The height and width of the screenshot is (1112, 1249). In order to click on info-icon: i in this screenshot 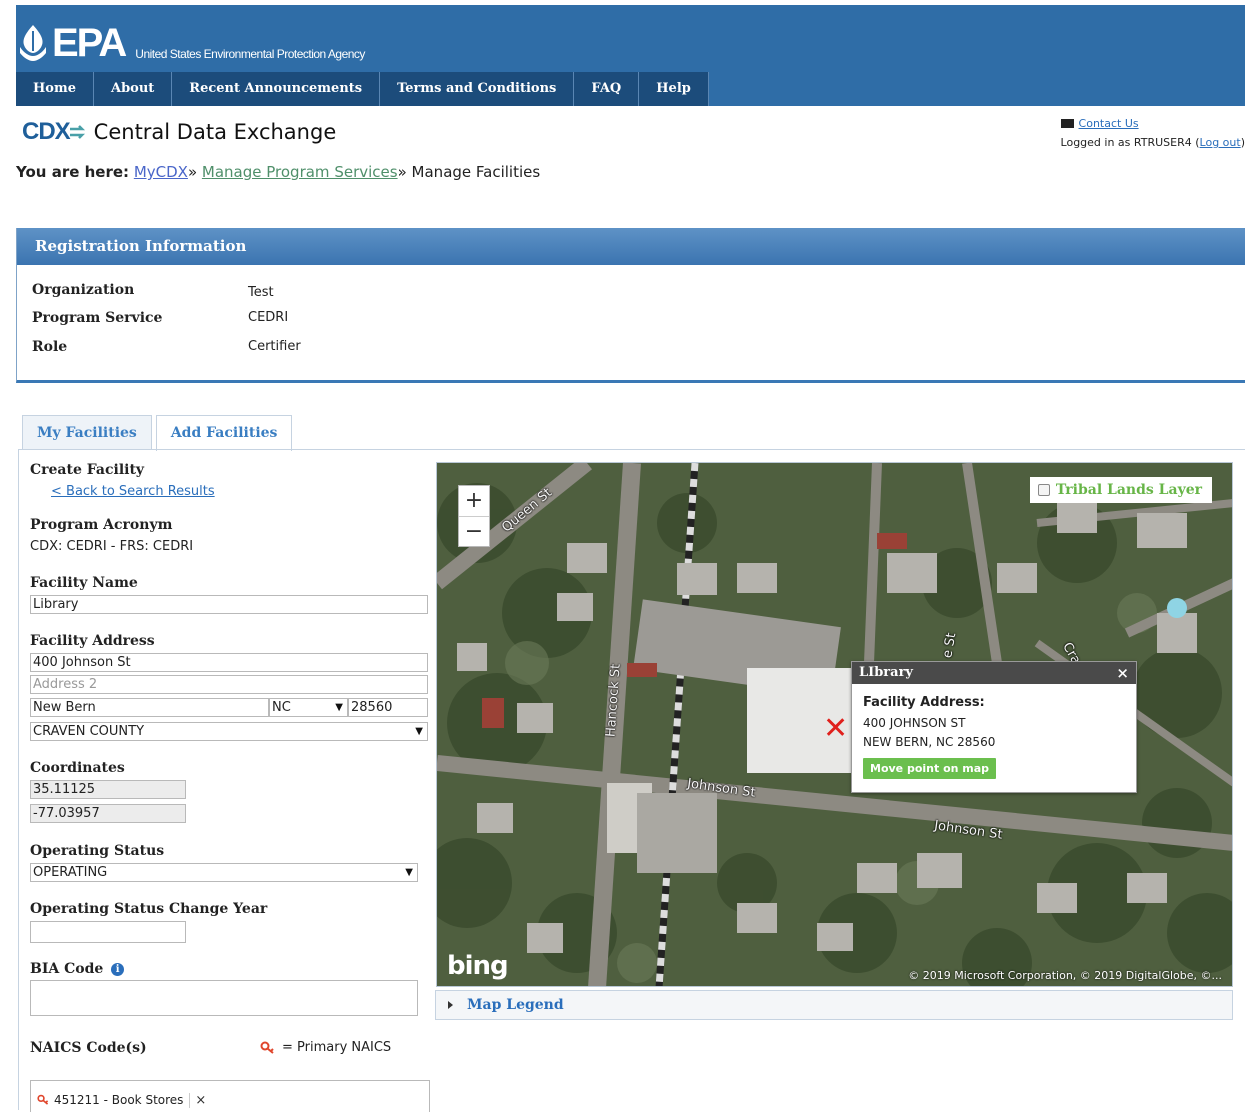, I will do `click(118, 969)`.